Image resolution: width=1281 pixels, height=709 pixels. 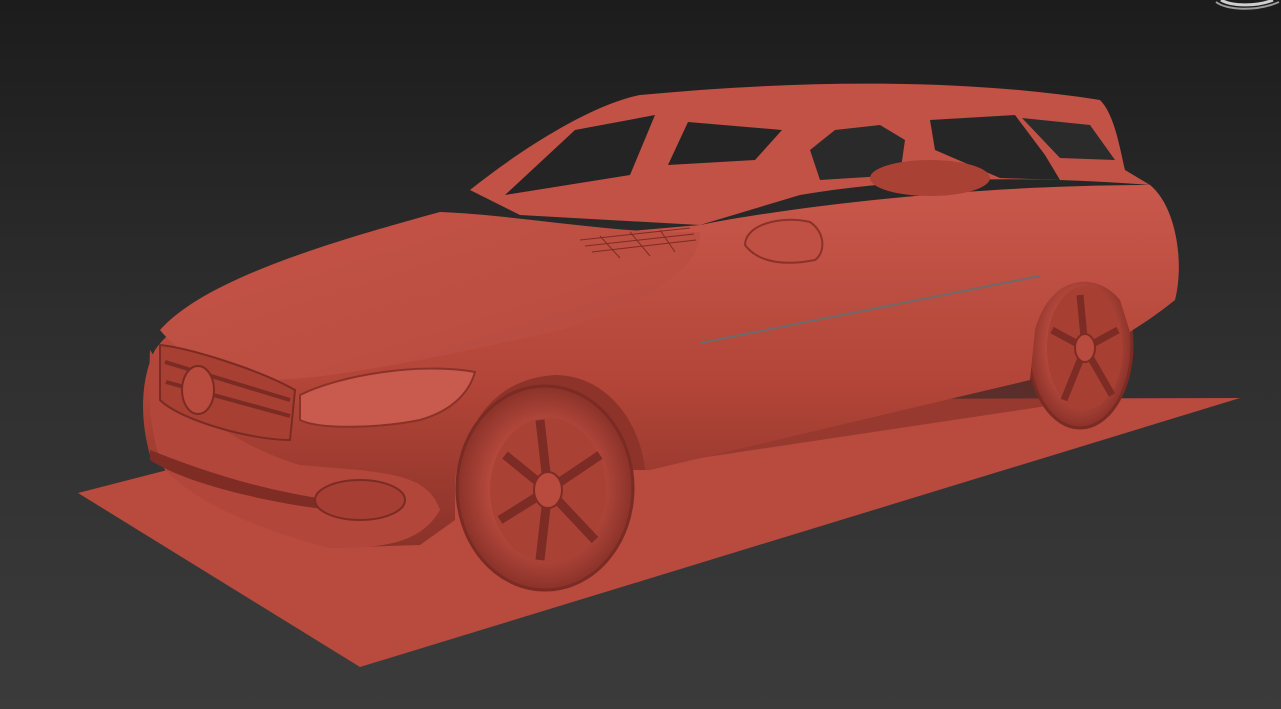 What do you see at coordinates (360, 500) in the screenshot?
I see `fog-light` at bounding box center [360, 500].